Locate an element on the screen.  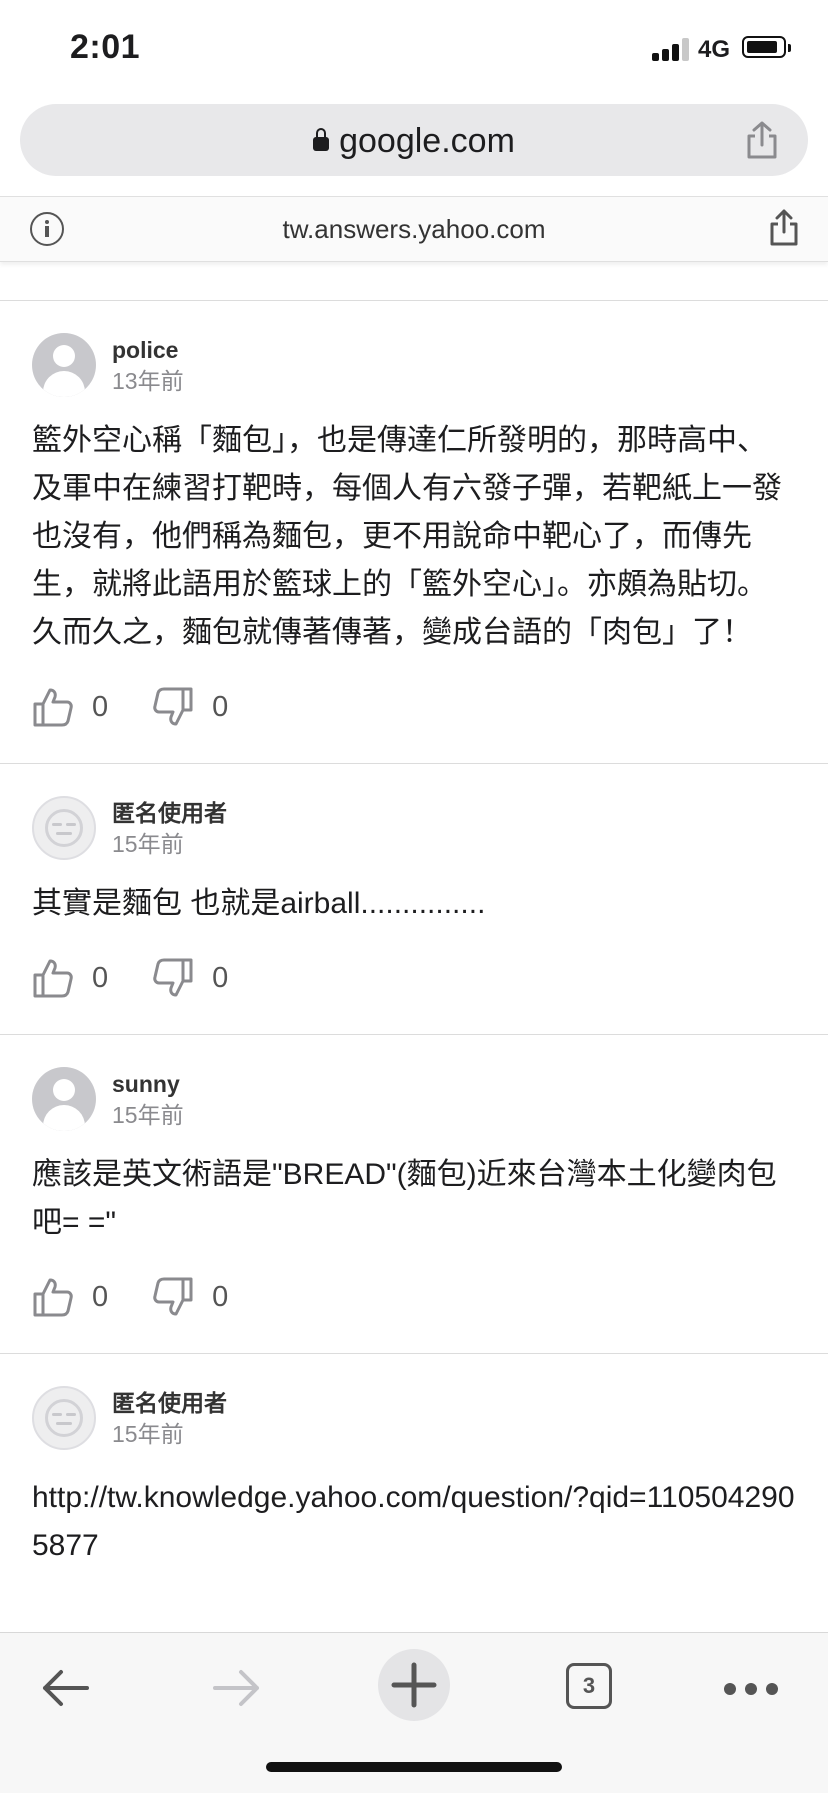
status-time: 2:01 is located at coordinates (105, 47).